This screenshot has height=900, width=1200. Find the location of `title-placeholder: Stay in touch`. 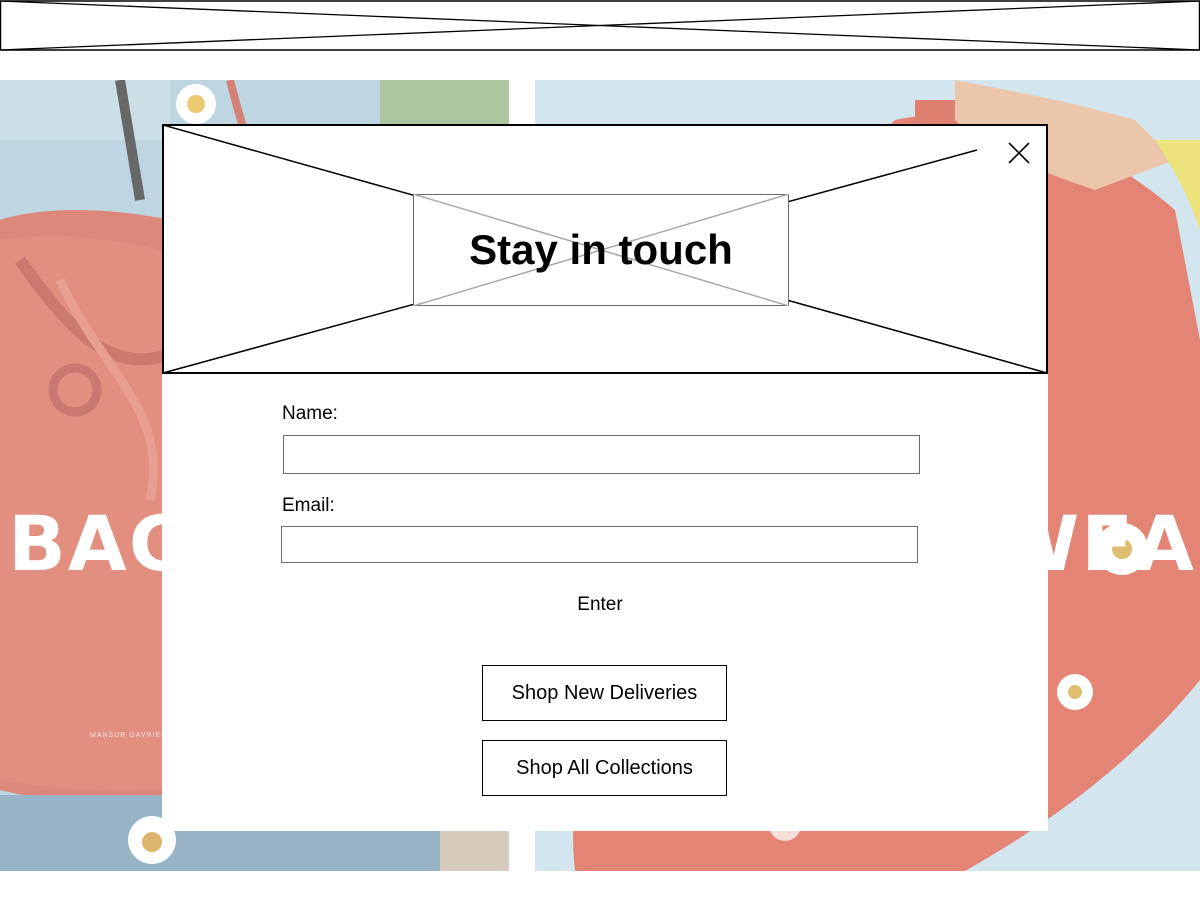

title-placeholder: Stay in touch is located at coordinates (601, 250).